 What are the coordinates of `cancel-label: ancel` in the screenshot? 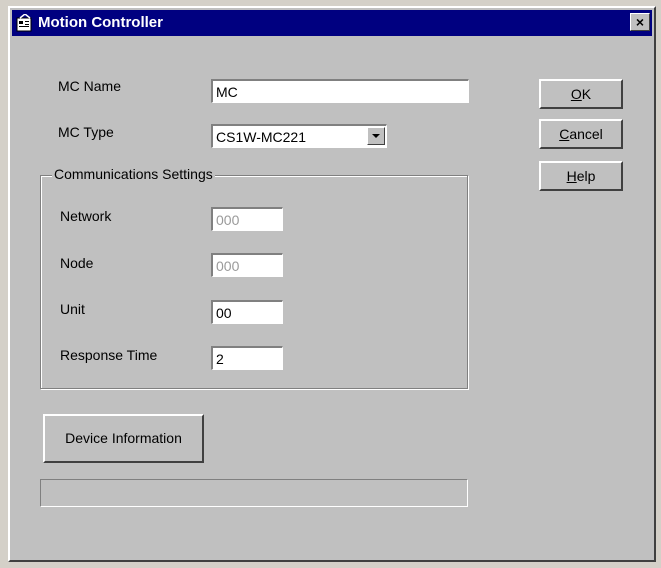 It's located at (586, 134).